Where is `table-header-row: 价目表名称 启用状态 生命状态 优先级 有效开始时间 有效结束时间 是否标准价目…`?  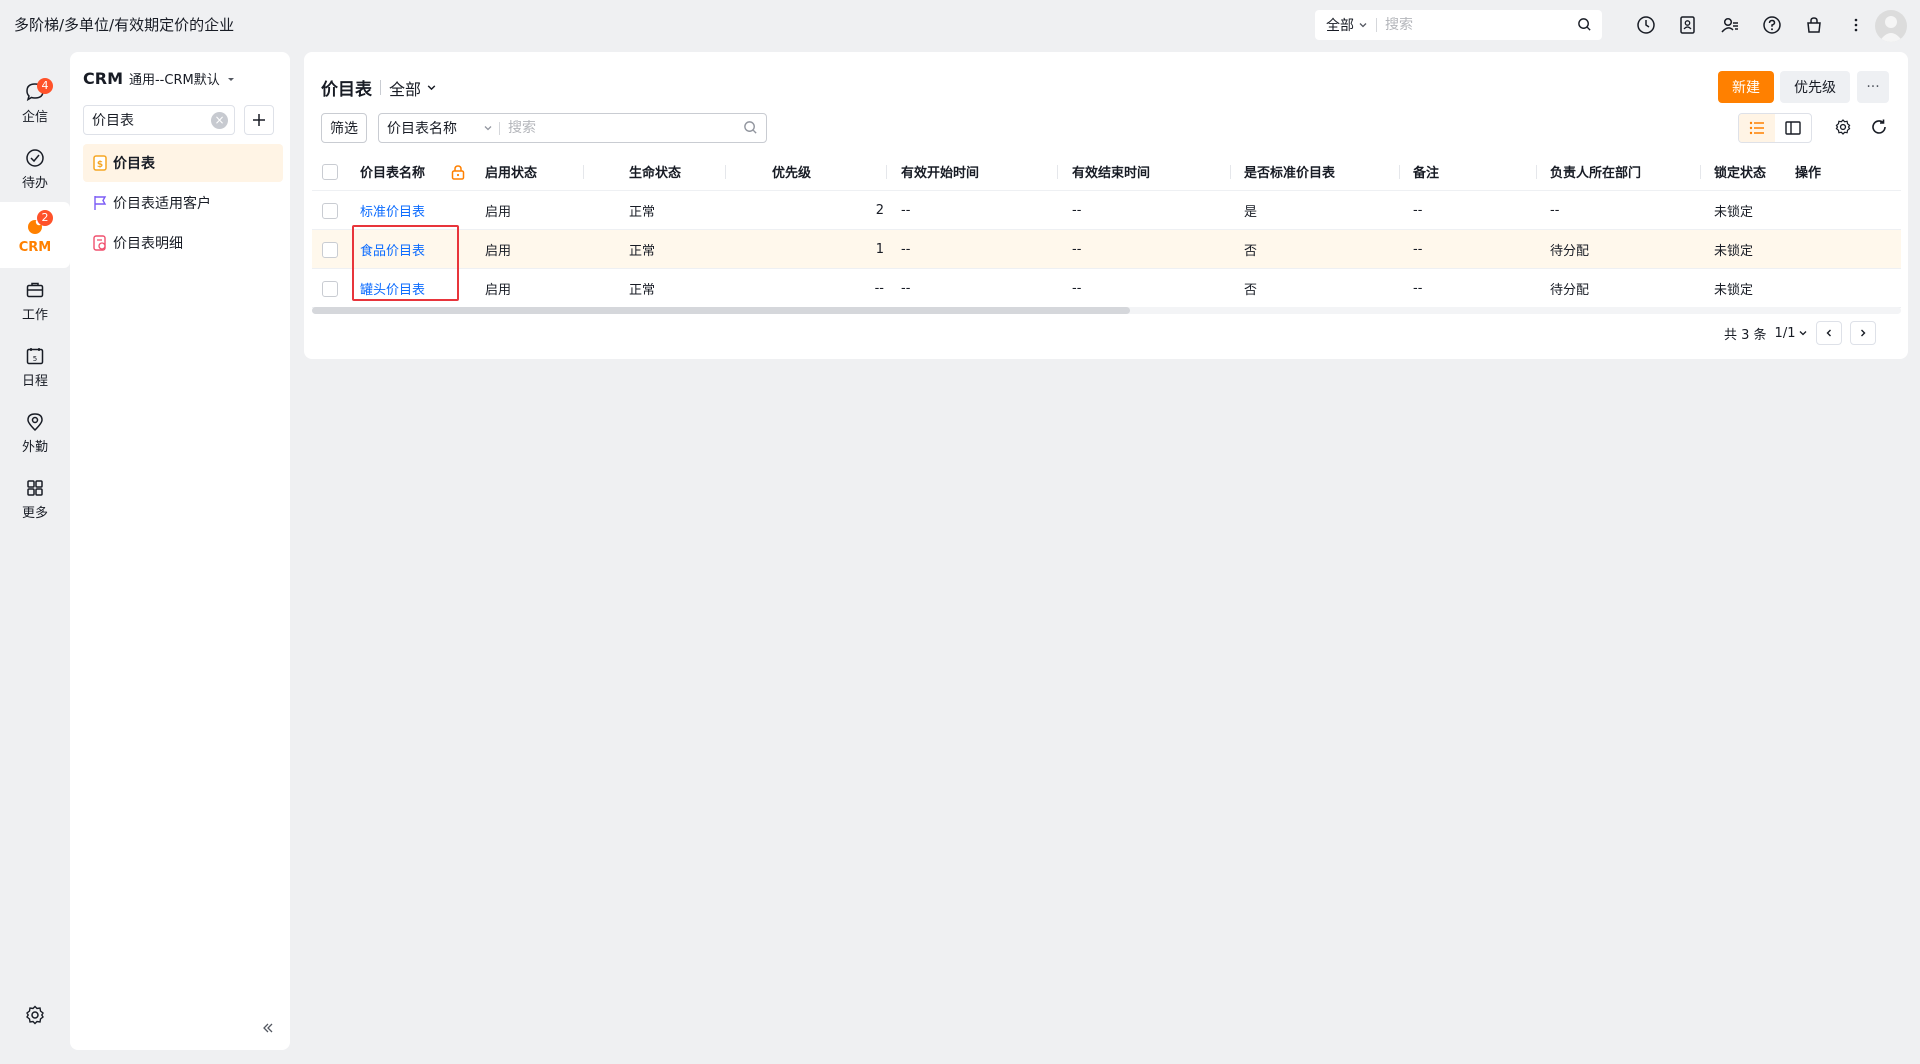
table-header-row: 价目表名称 启用状态 生命状态 优先级 有效开始时间 有效结束时间 是否标准价目… is located at coordinates (1106, 171).